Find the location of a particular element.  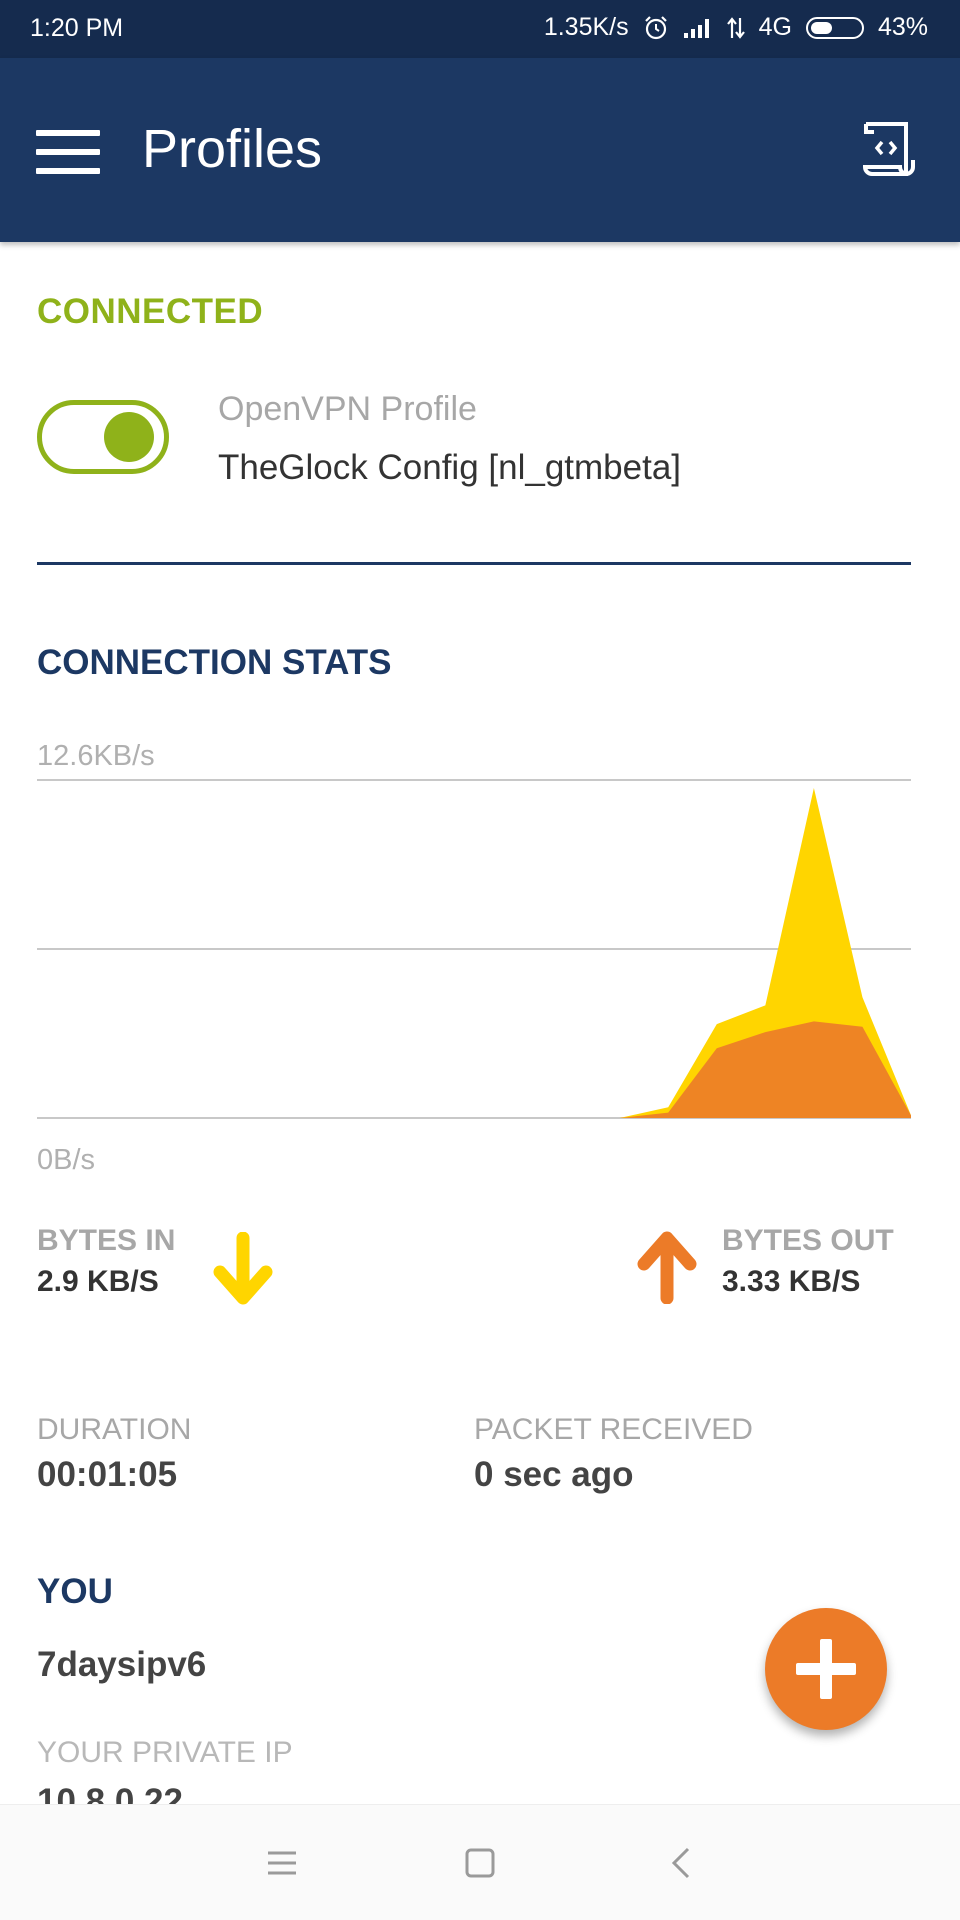

status-bar: 1:20 PM 1.35K/s 4G 43% is located at coordinates (480, 29).